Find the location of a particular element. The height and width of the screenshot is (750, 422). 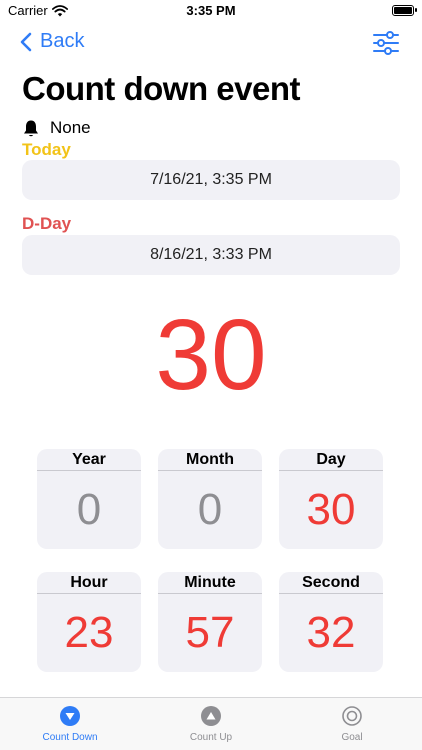

settings-button is located at coordinates (386, 43).